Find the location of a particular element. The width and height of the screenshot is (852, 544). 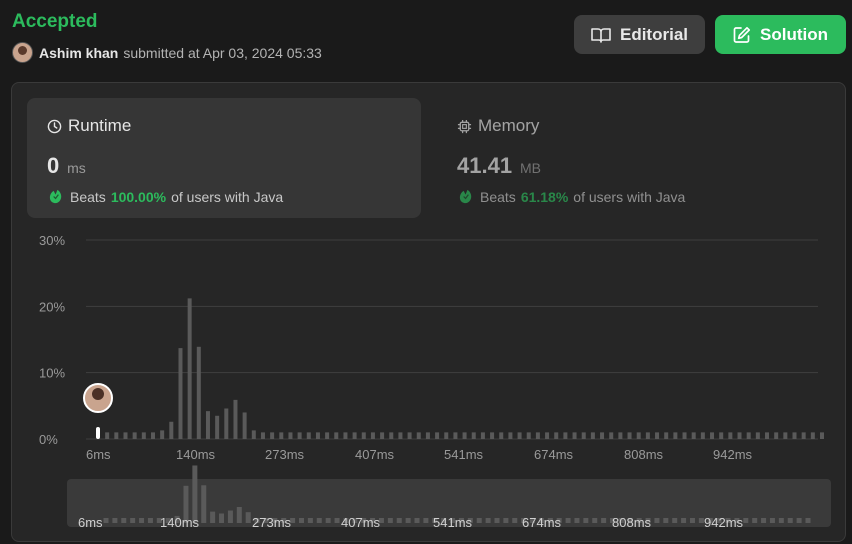

mini-x-tick-label: 6ms is located at coordinates (90, 522).